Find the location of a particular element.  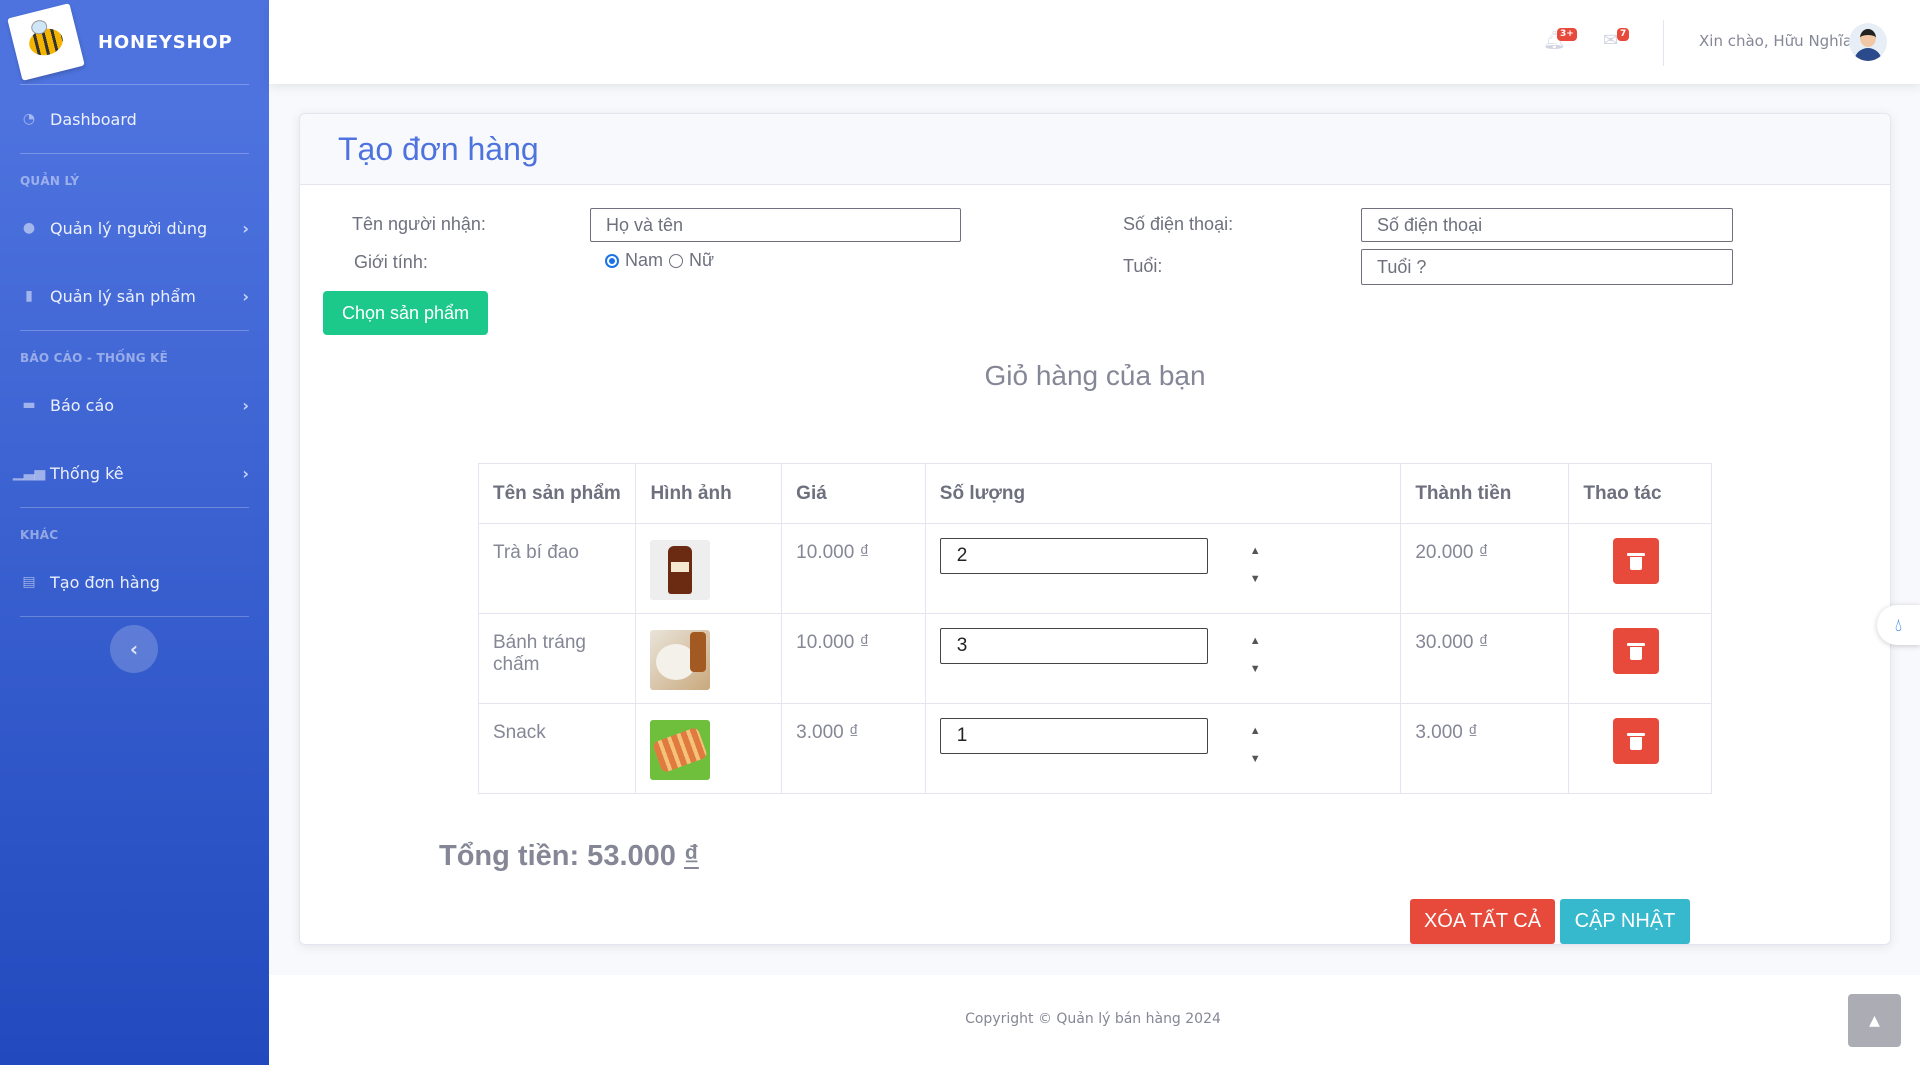

sidebar-heading: KHÁC is located at coordinates (39, 535).